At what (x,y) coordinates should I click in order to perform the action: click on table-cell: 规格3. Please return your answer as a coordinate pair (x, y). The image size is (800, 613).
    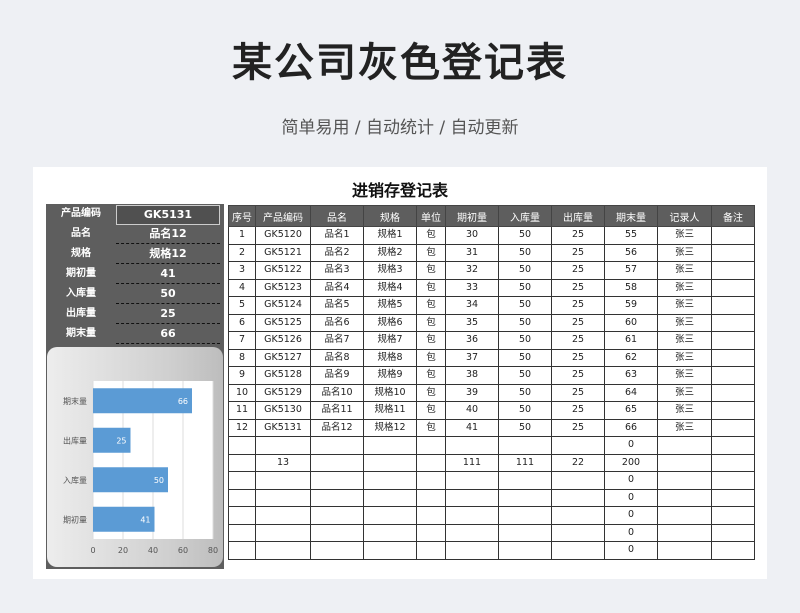
    Looking at the image, I should click on (390, 270).